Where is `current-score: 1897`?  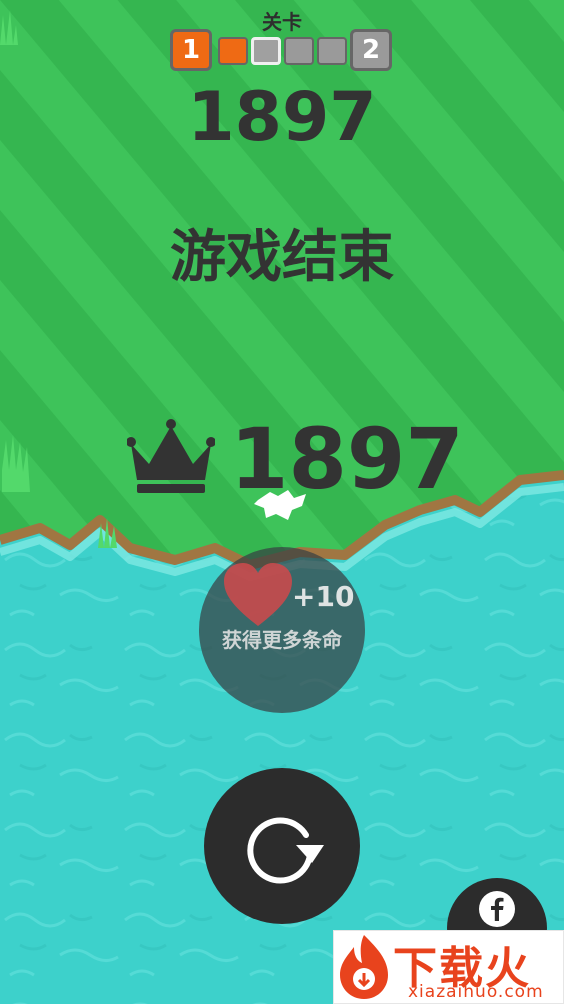
current-score: 1897 is located at coordinates (282, 117).